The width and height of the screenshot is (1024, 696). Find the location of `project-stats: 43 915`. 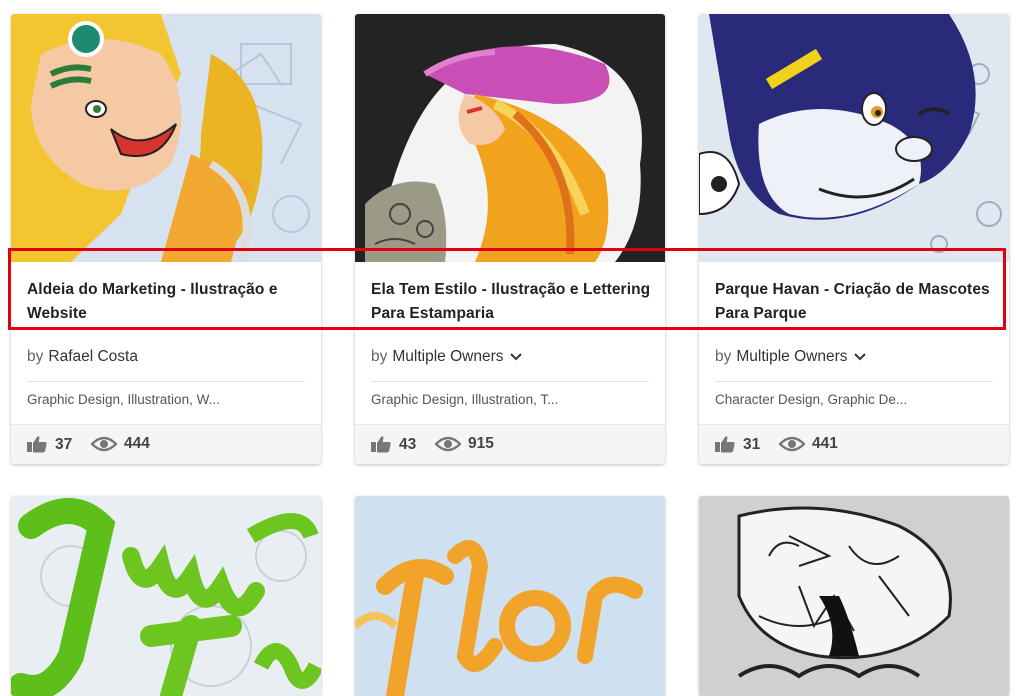

project-stats: 43 915 is located at coordinates (510, 444).